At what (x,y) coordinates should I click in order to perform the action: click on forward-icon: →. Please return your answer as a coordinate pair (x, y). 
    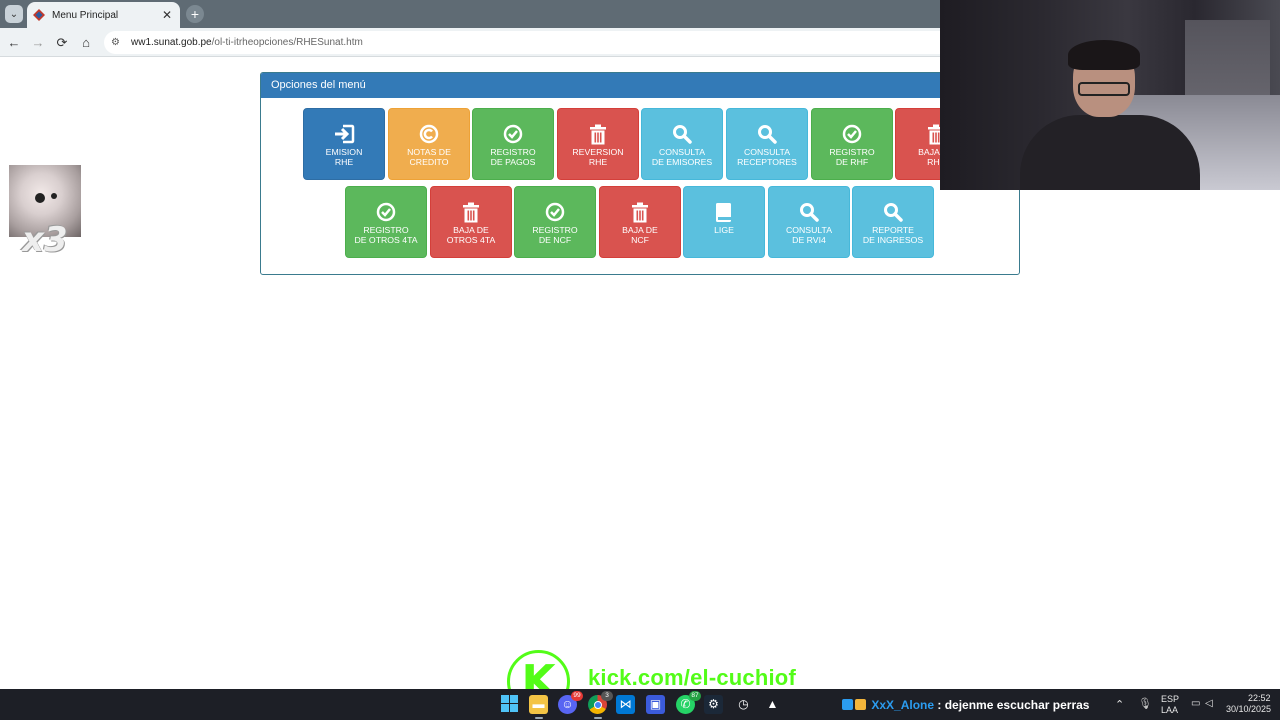
    Looking at the image, I should click on (38, 43).